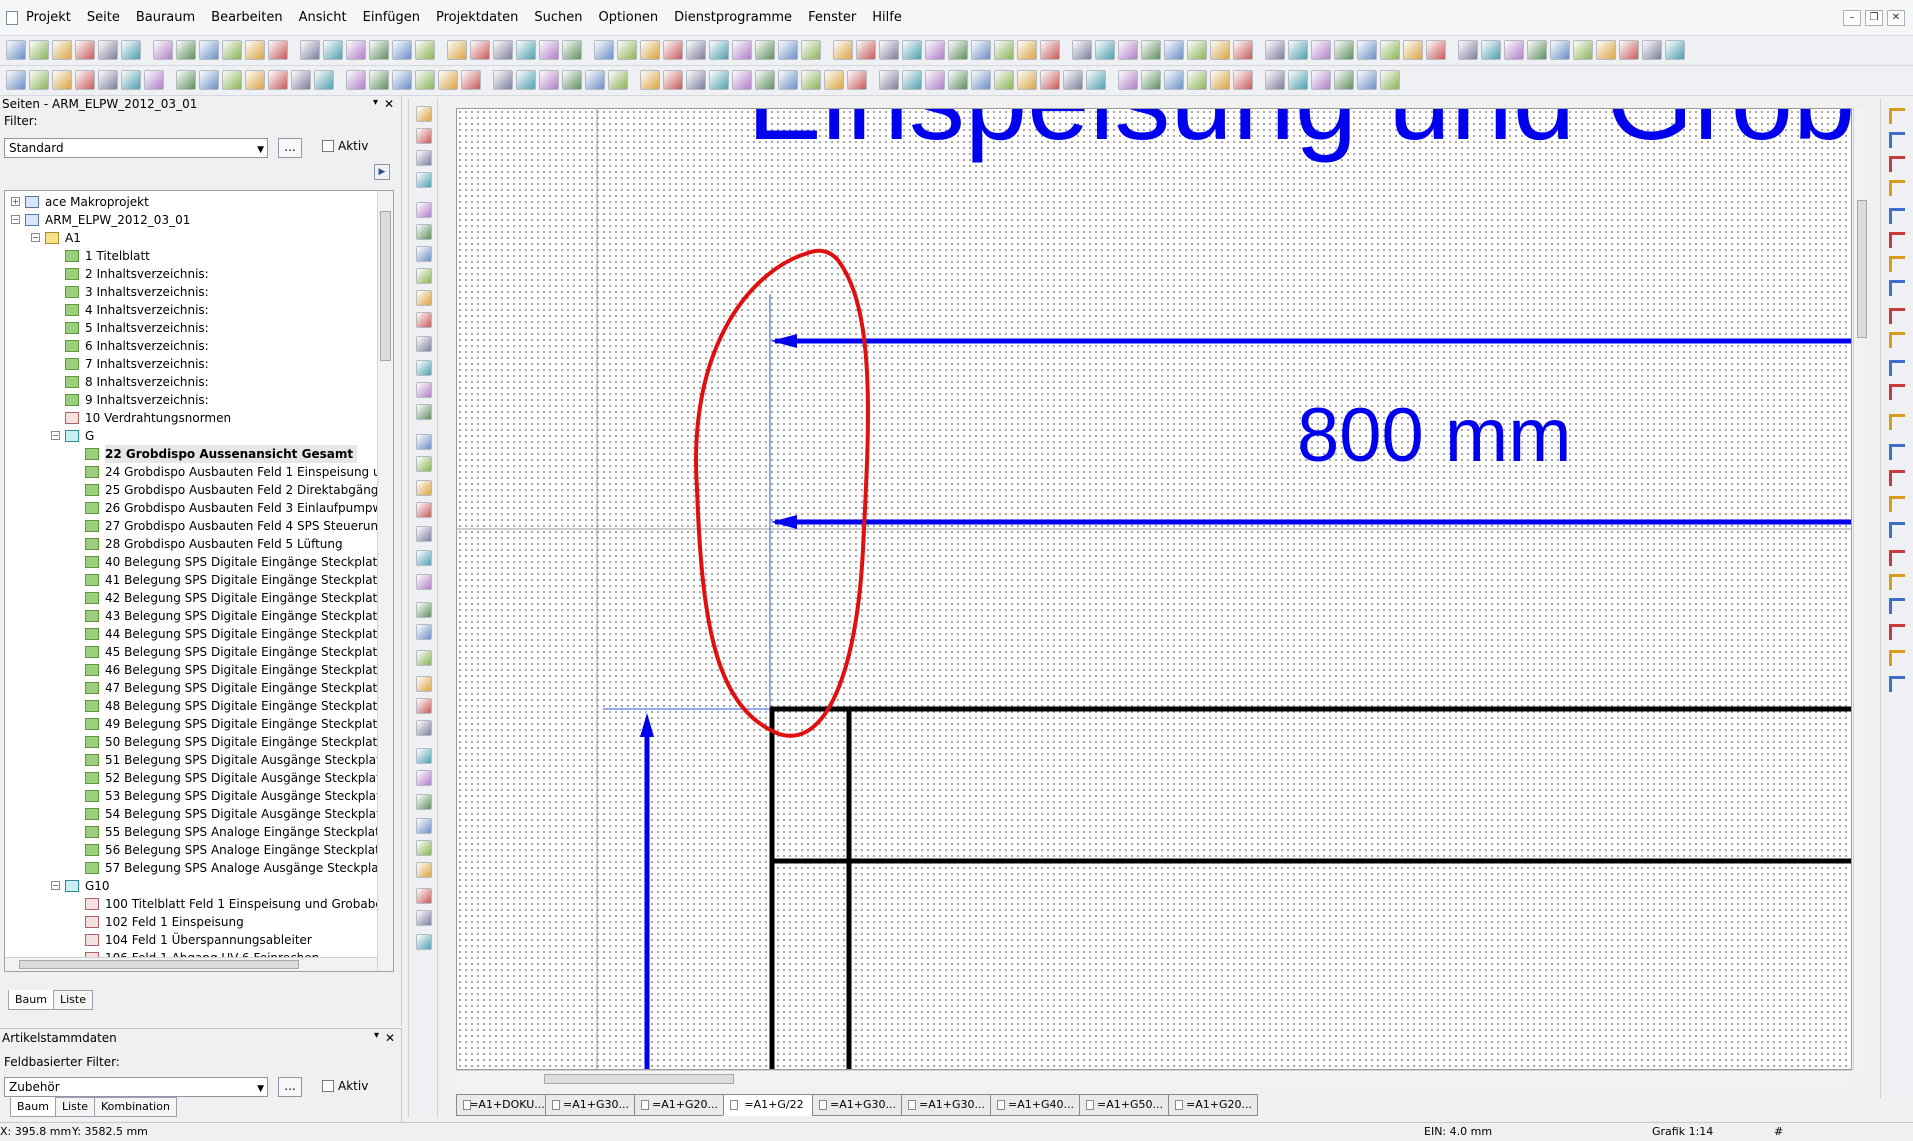 Image resolution: width=1913 pixels, height=1141 pixels. Describe the element at coordinates (832, 17) in the screenshot. I see `menu-item-10: Fenster` at that location.